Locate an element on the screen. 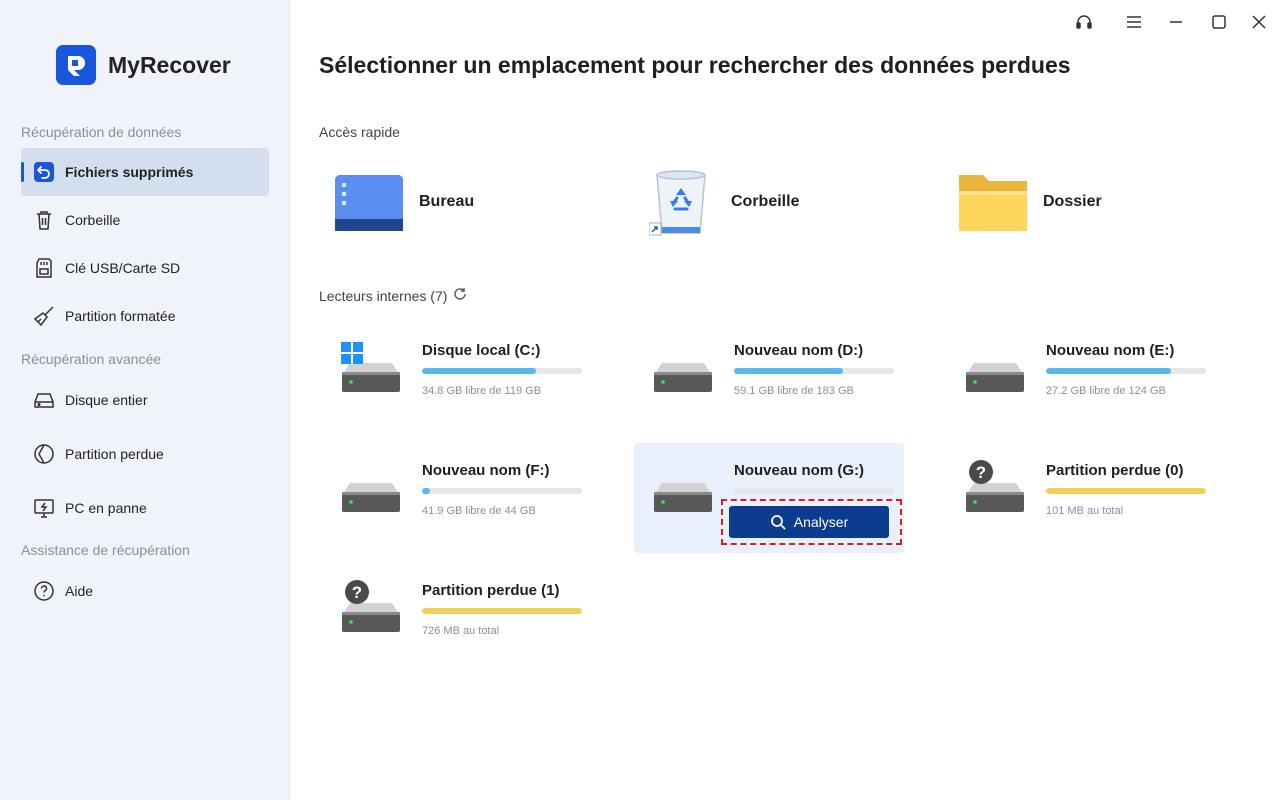 This screenshot has height=800, width=1280. sidebar-item-whole-disk: Disque entier is located at coordinates (145, 400).